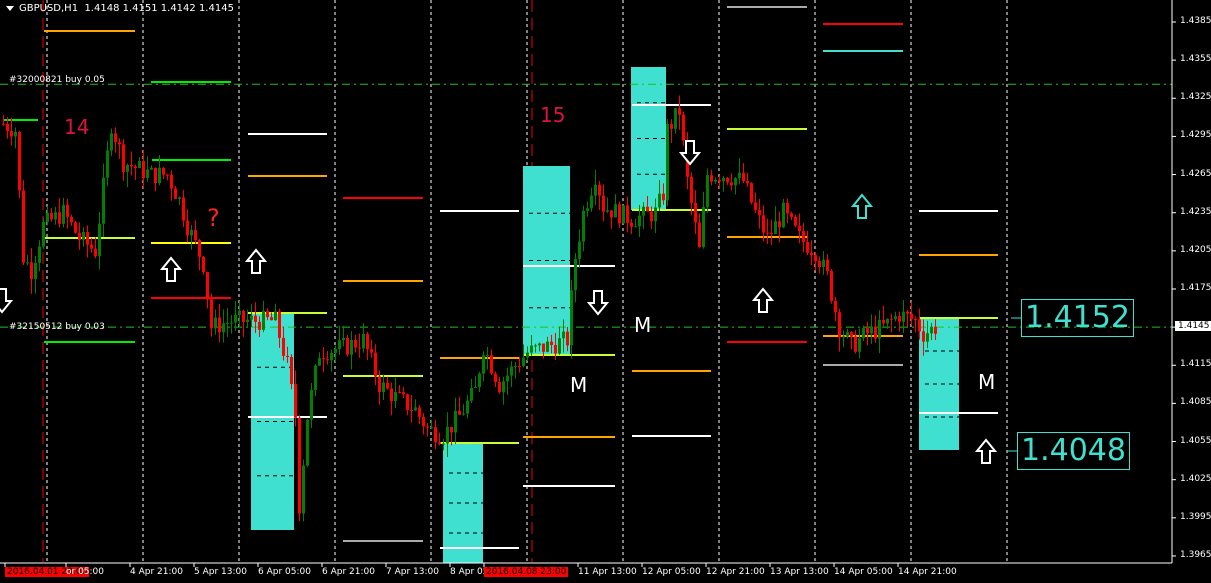 This screenshot has width=1211, height=583. I want to click on day-number-15: 15, so click(553, 115).